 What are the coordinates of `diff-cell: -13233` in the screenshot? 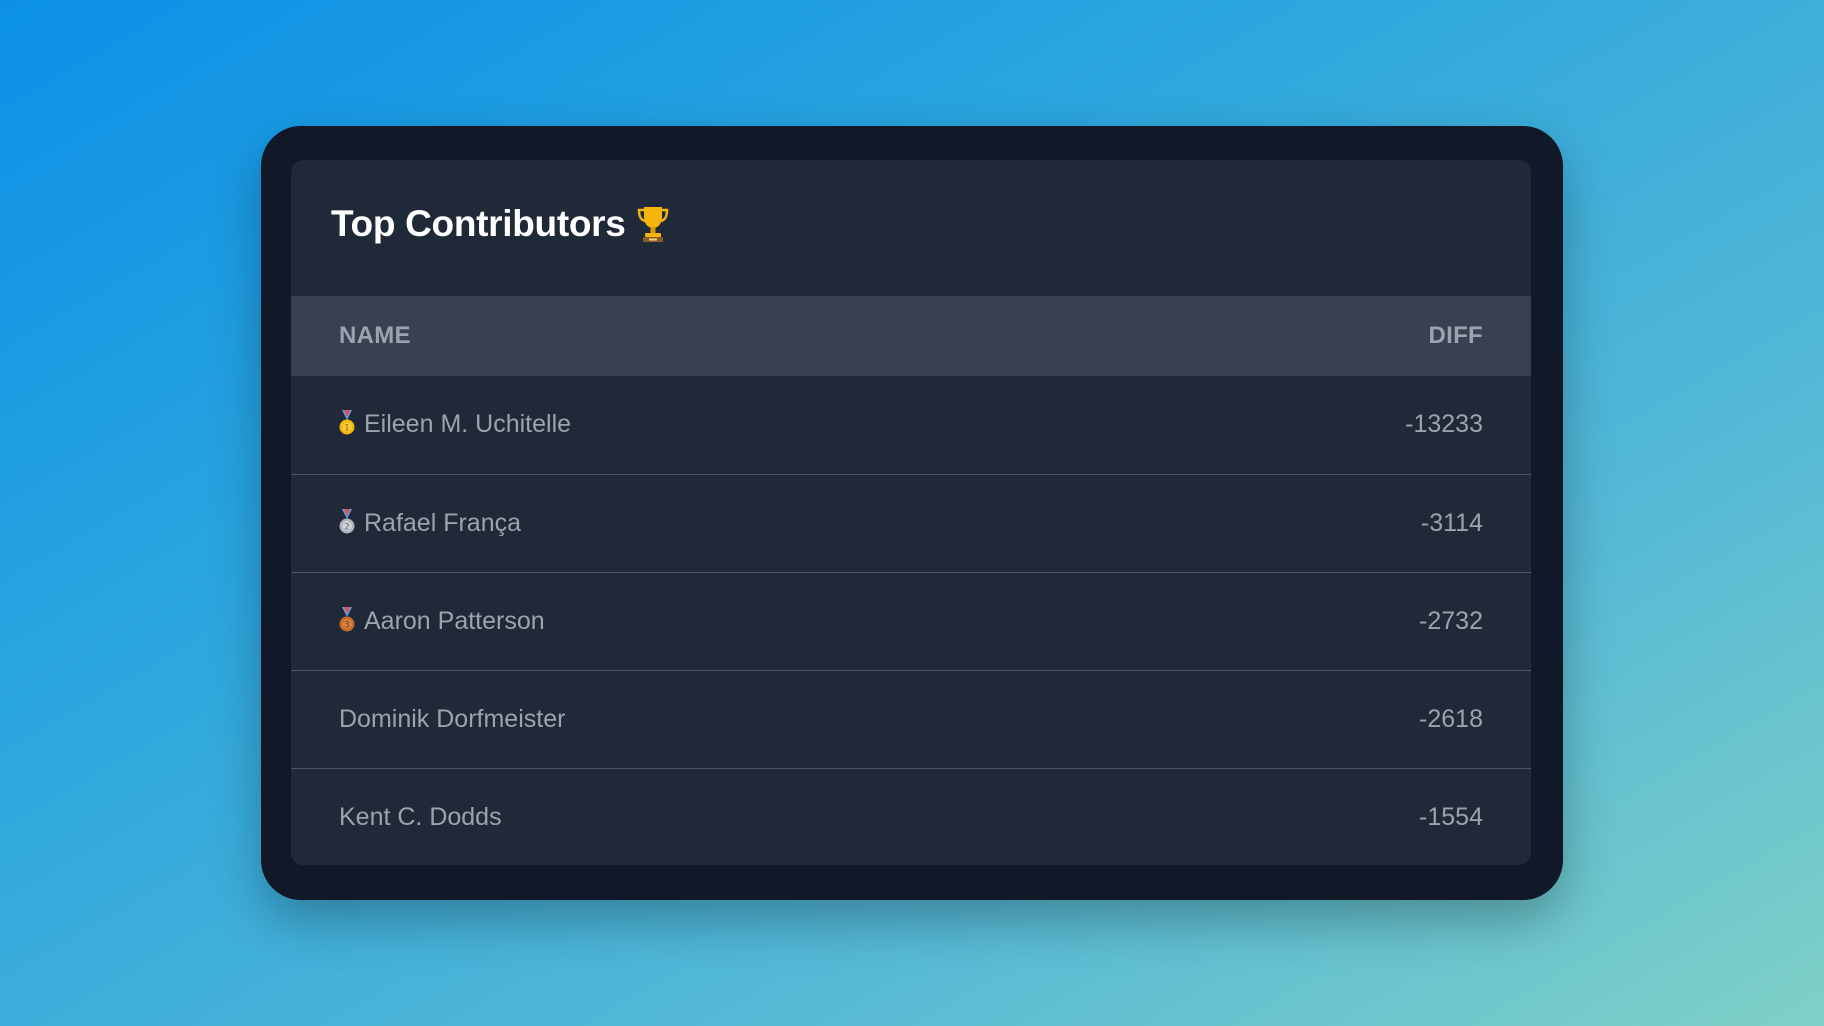 It's located at (1444, 424).